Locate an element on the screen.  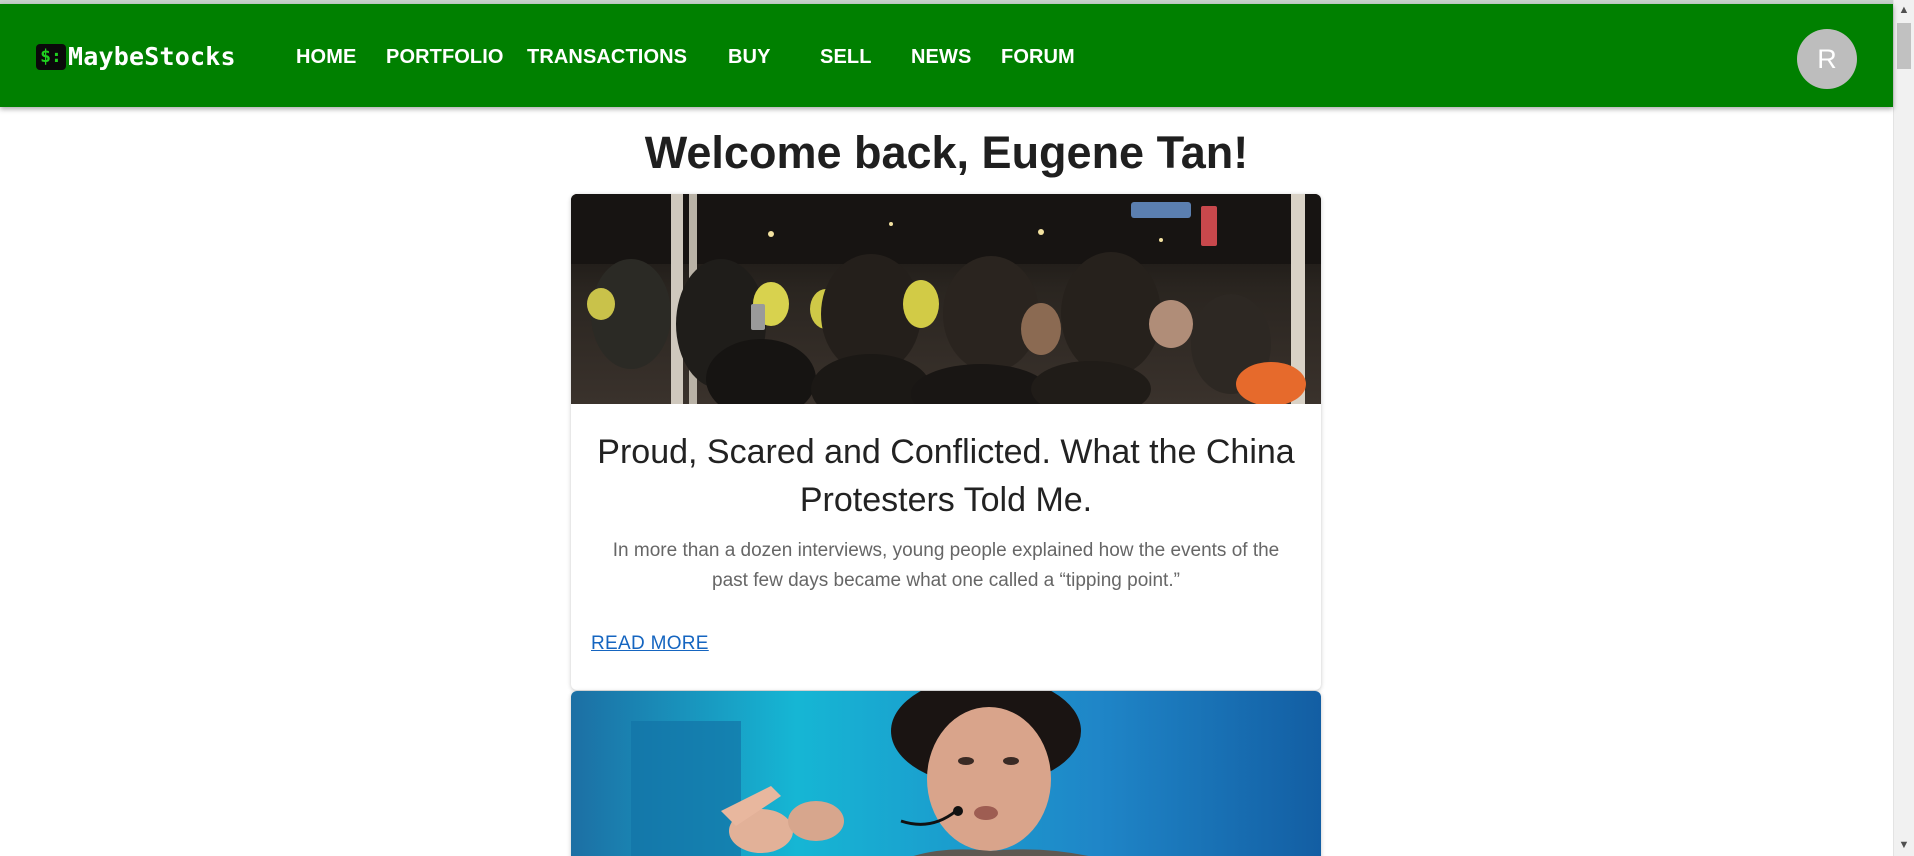
nav-sell: SELL is located at coordinates (846, 57).